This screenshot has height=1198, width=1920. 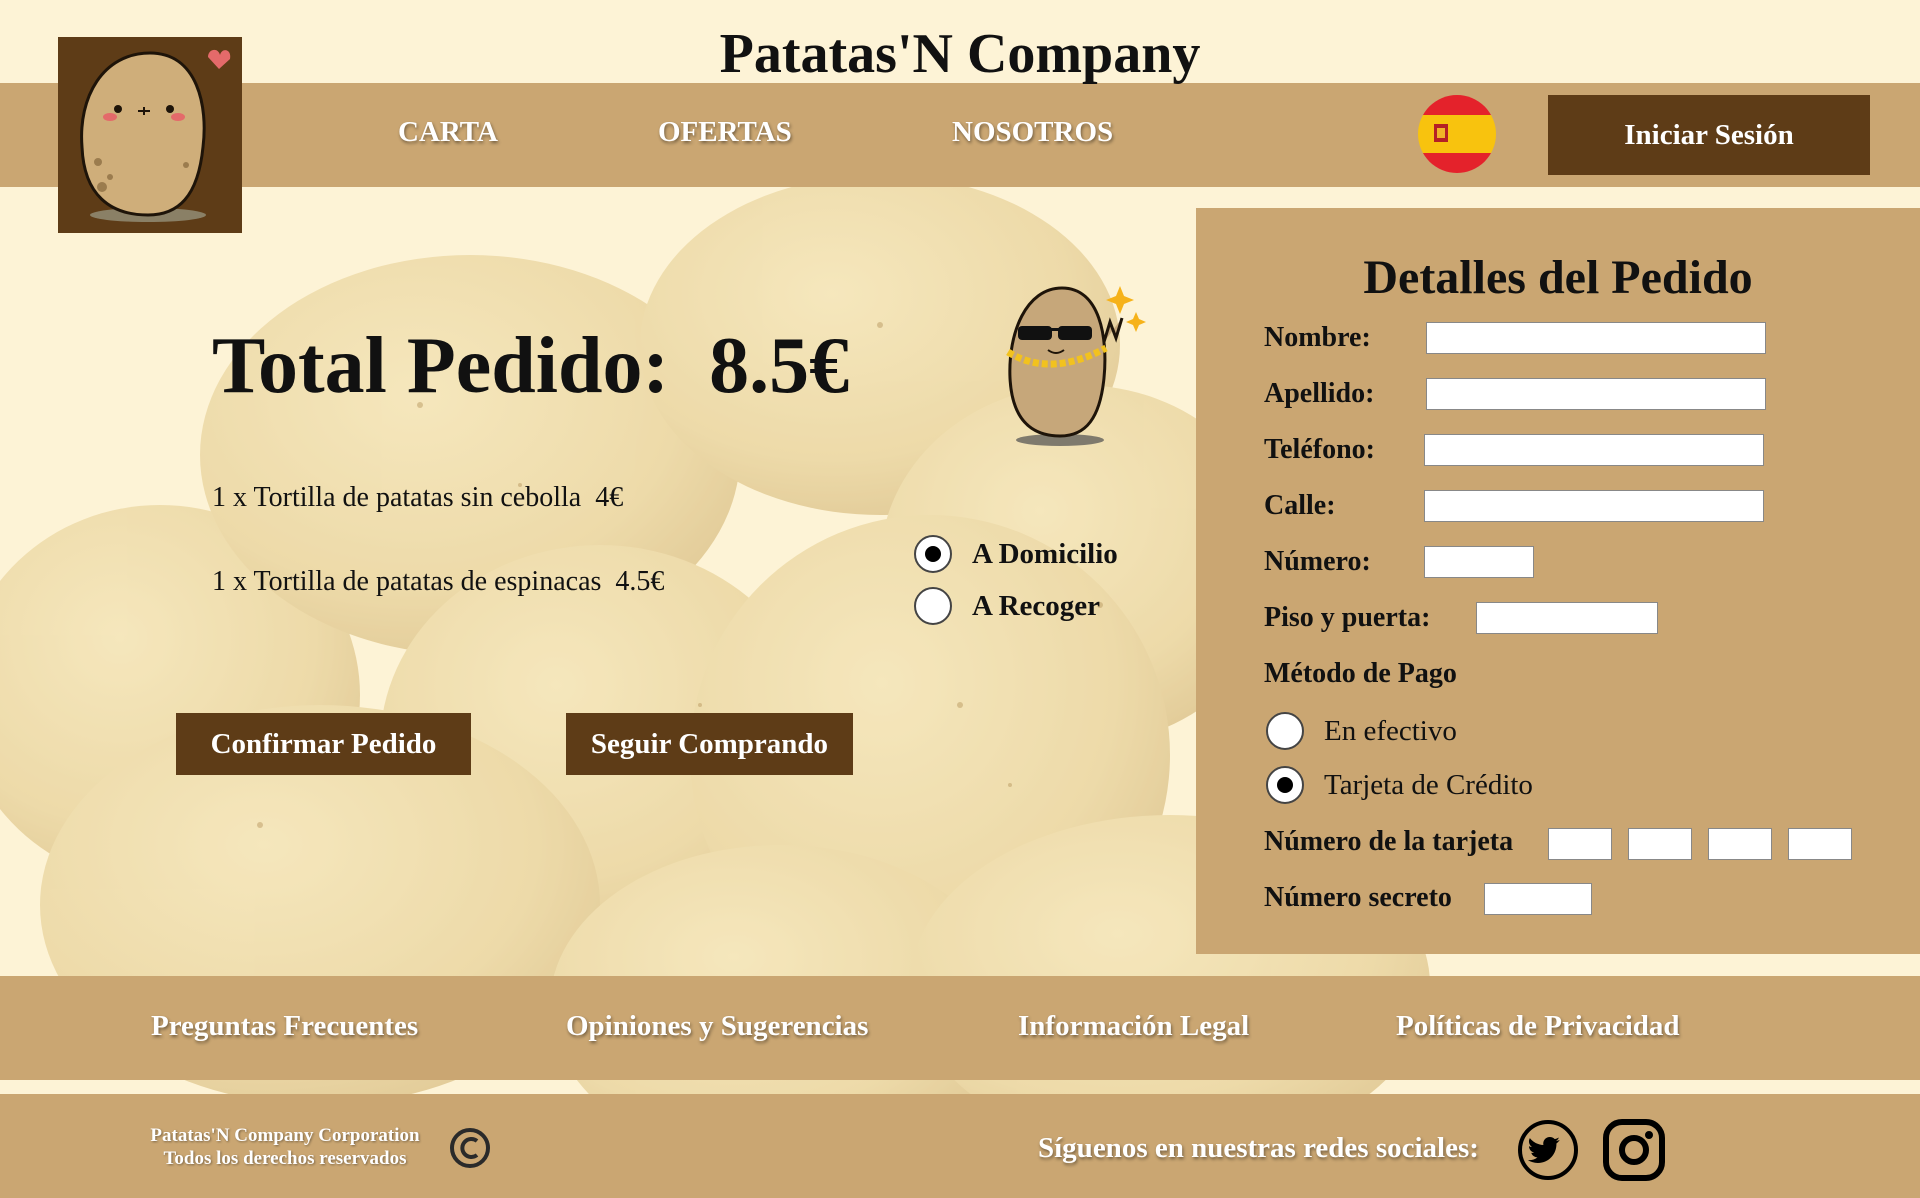 What do you see at coordinates (1479, 562) in the screenshot?
I see `numero-field` at bounding box center [1479, 562].